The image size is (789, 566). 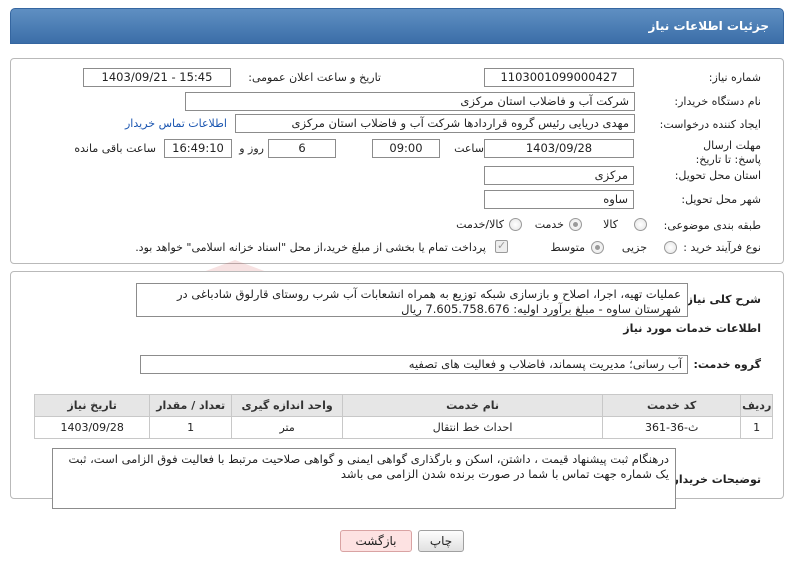 What do you see at coordinates (717, 101) in the screenshot?
I see `buyer-org-label: نام دستگاه خریدار:` at bounding box center [717, 101].